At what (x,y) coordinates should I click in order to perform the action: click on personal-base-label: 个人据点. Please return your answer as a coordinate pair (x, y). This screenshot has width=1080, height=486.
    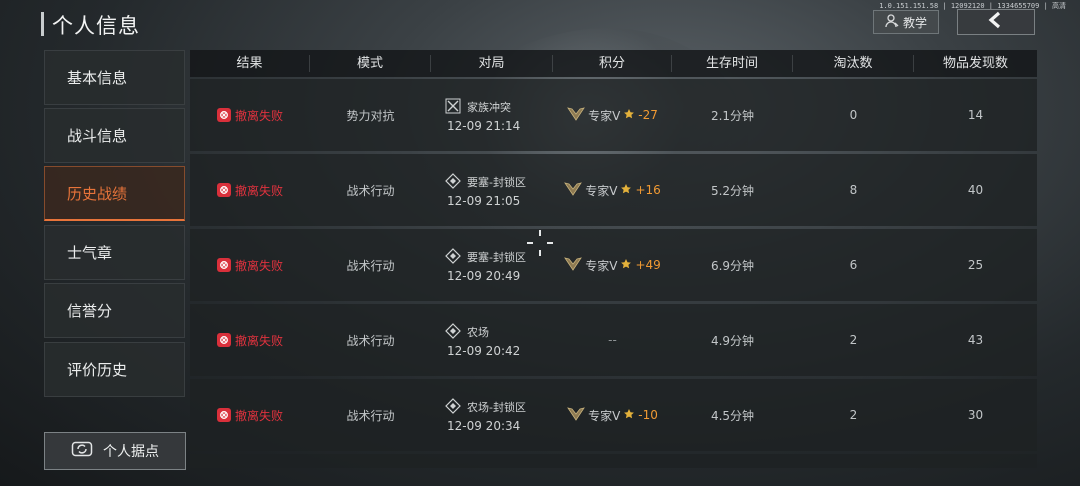
    Looking at the image, I should click on (131, 452).